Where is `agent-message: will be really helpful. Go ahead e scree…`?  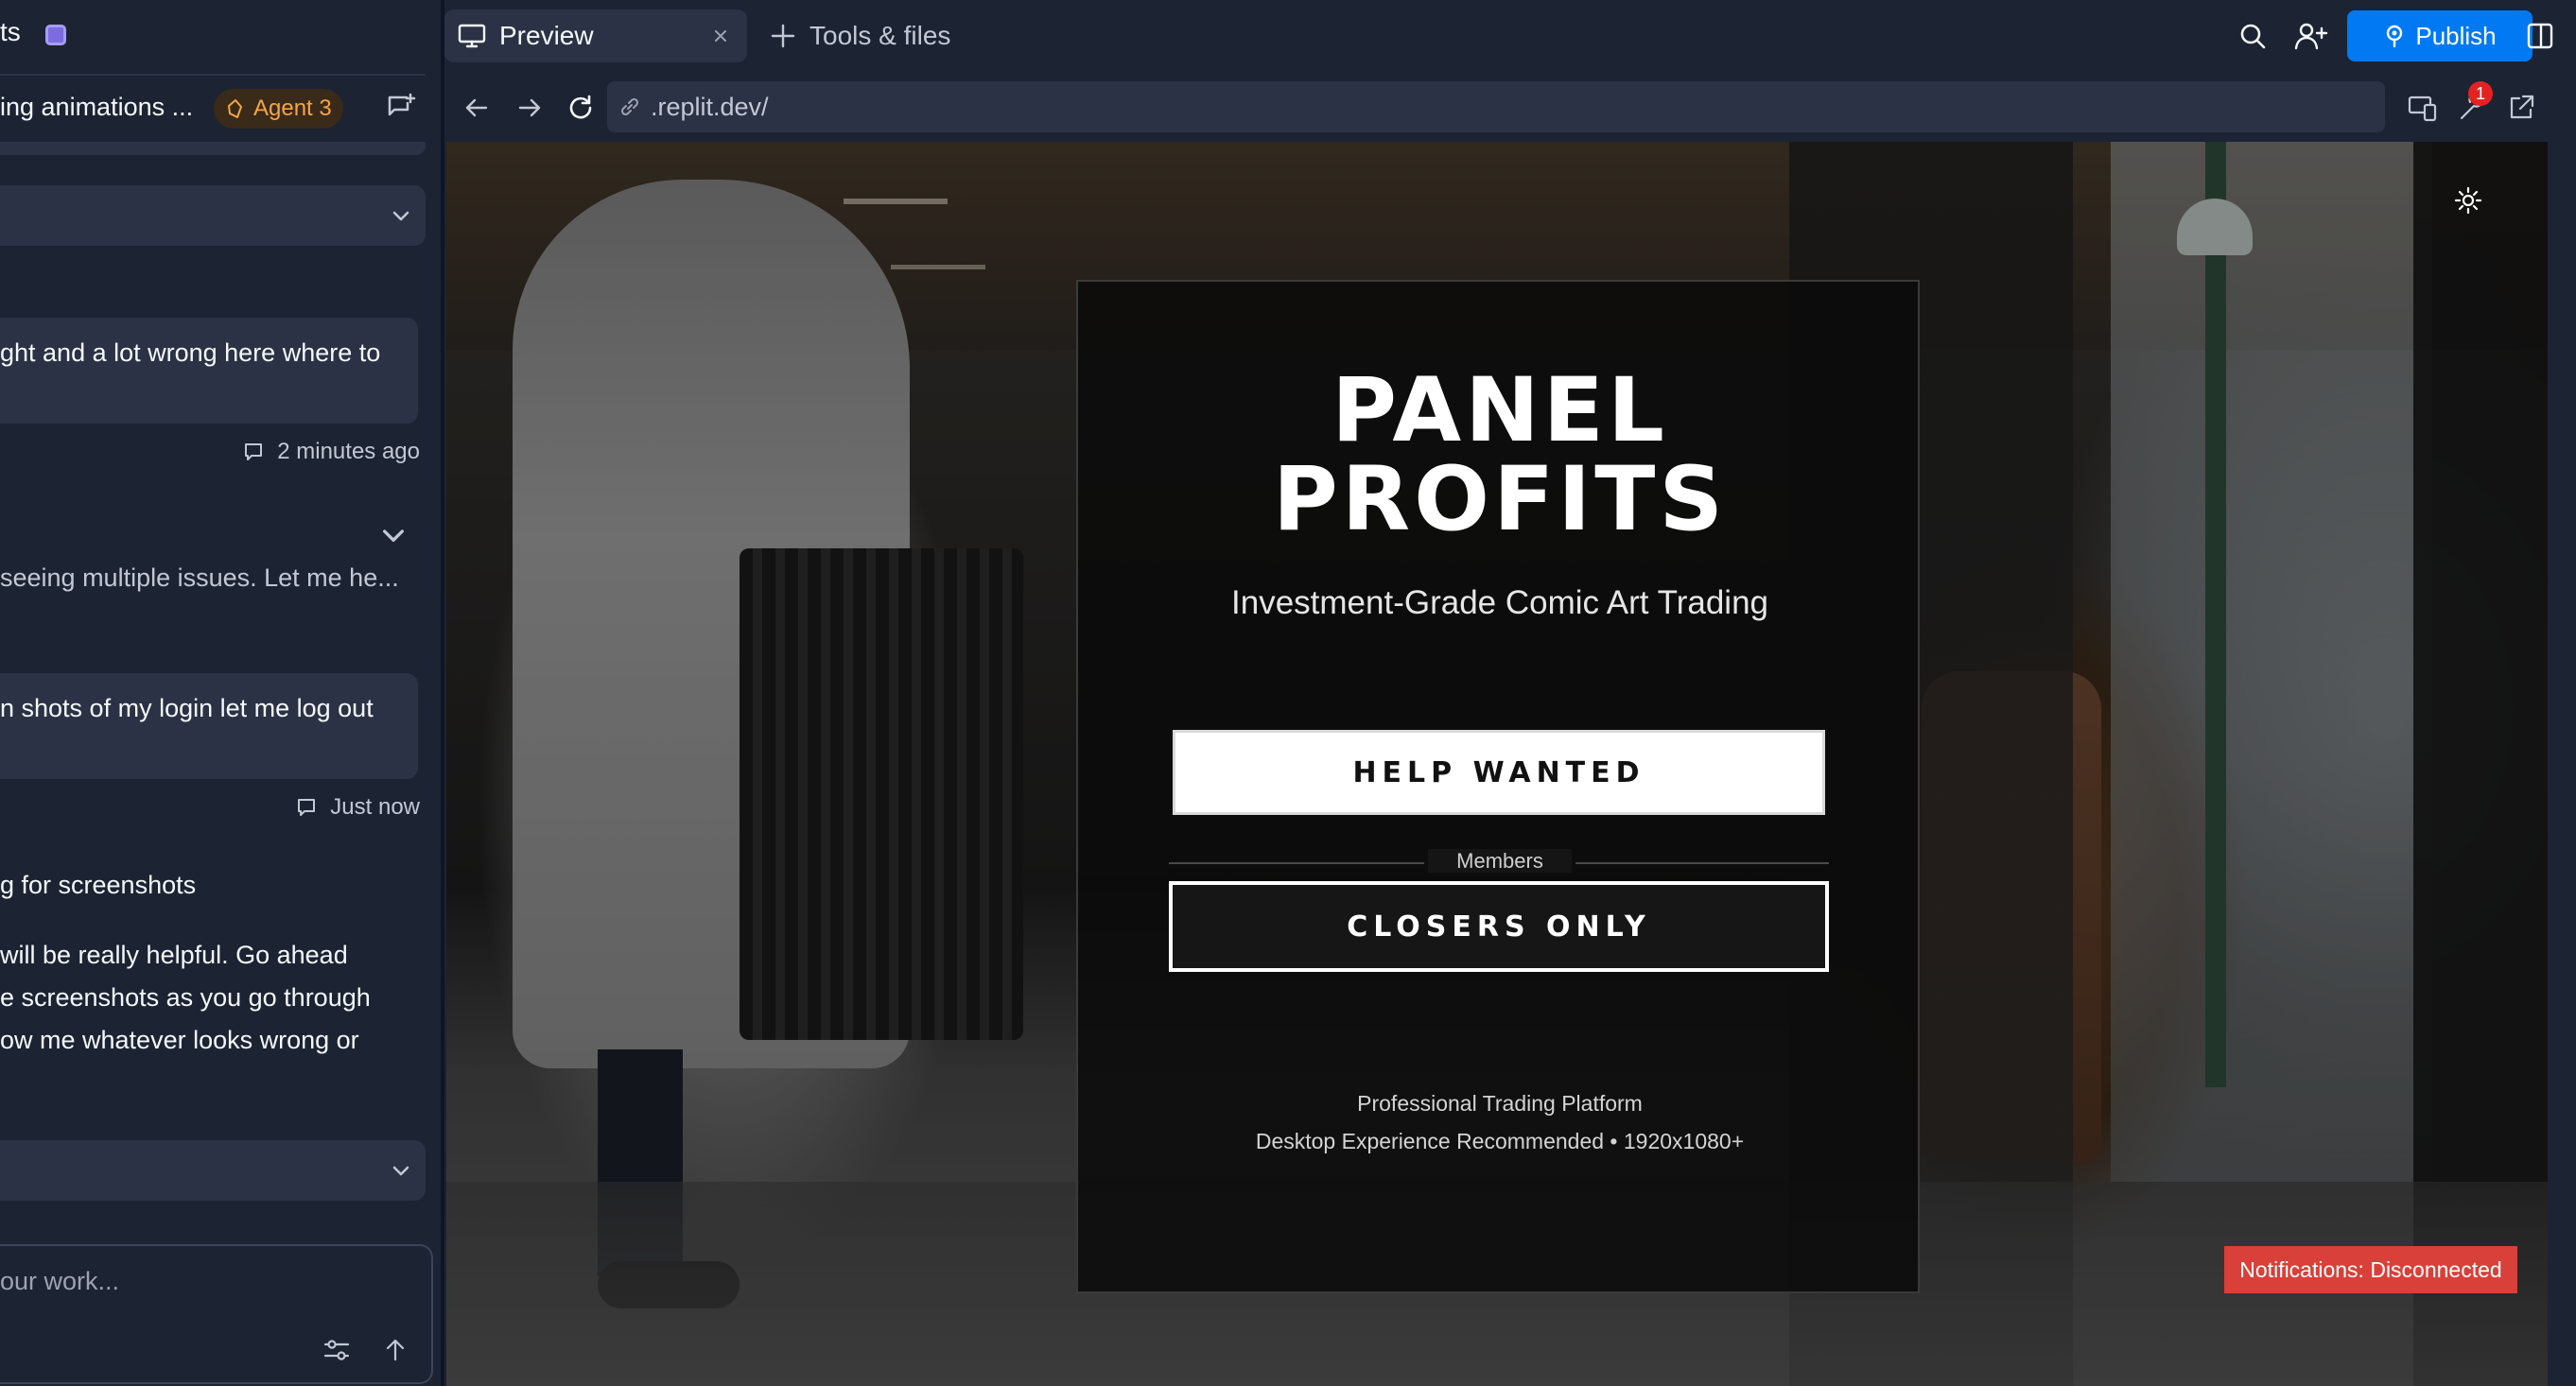
agent-message: will be really helpful. Go ahead e scree… is located at coordinates (185, 998).